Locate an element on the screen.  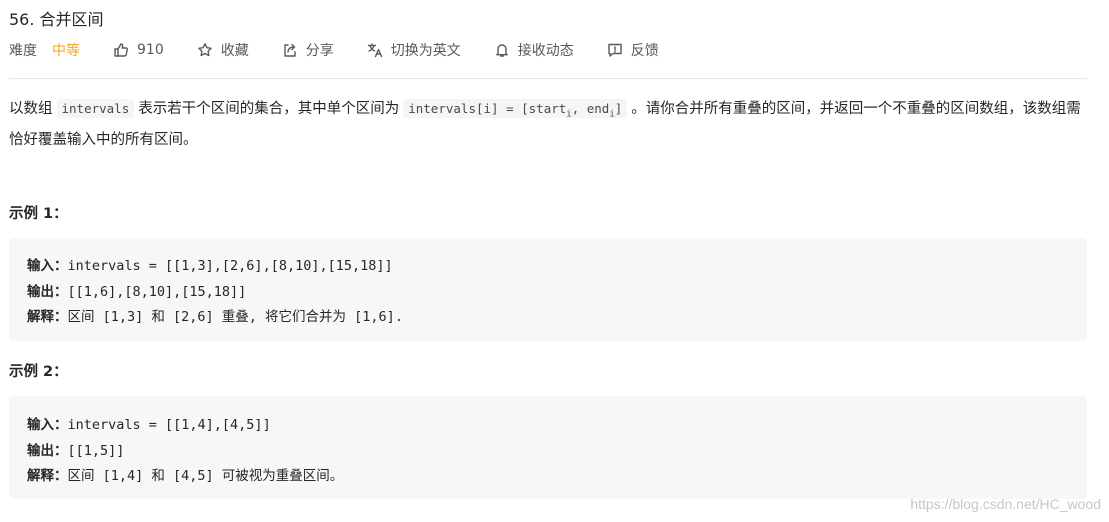
star-icon is located at coordinates (204, 50).